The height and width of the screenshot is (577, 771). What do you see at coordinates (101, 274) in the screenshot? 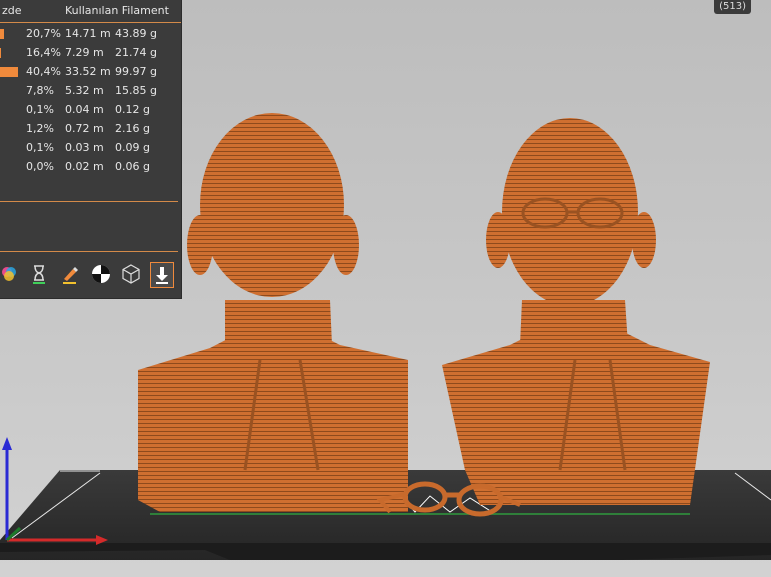
I see `balance-icon` at bounding box center [101, 274].